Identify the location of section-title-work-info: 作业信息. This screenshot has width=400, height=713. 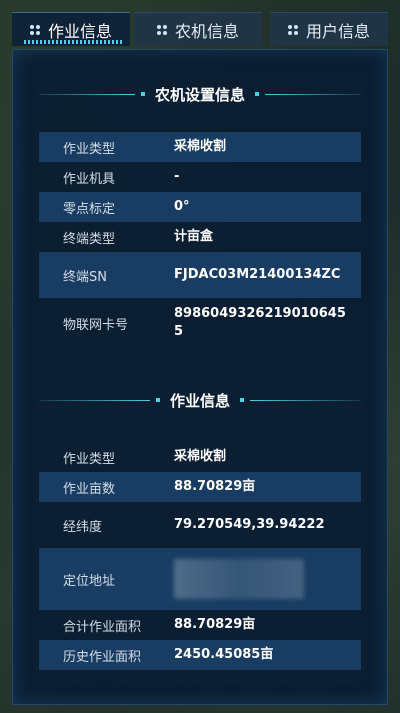
(200, 400).